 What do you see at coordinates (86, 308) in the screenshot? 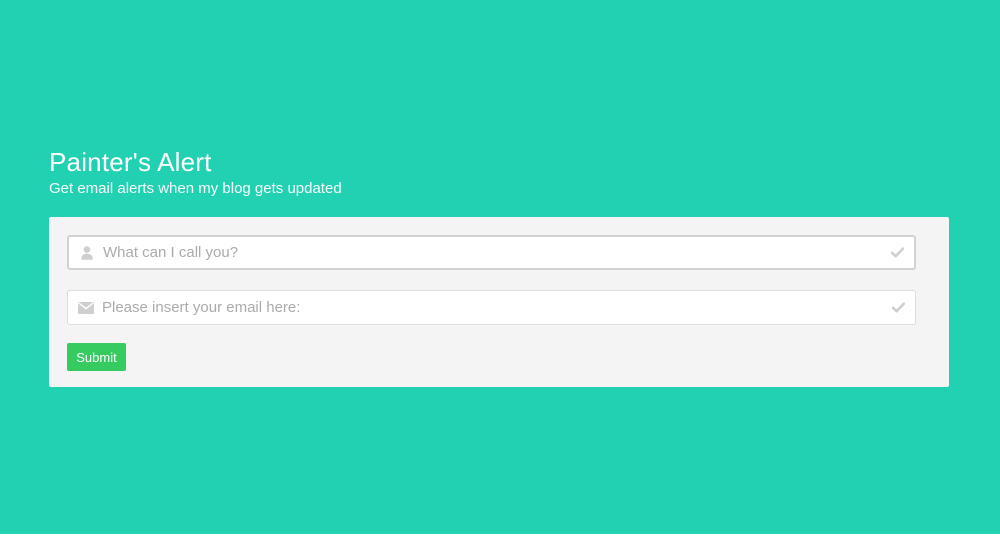
I see `envelope-icon` at bounding box center [86, 308].